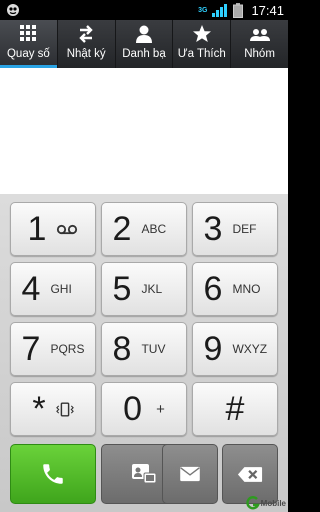 The width and height of the screenshot is (320, 512). I want to click on call-log-icon, so click(86, 34).